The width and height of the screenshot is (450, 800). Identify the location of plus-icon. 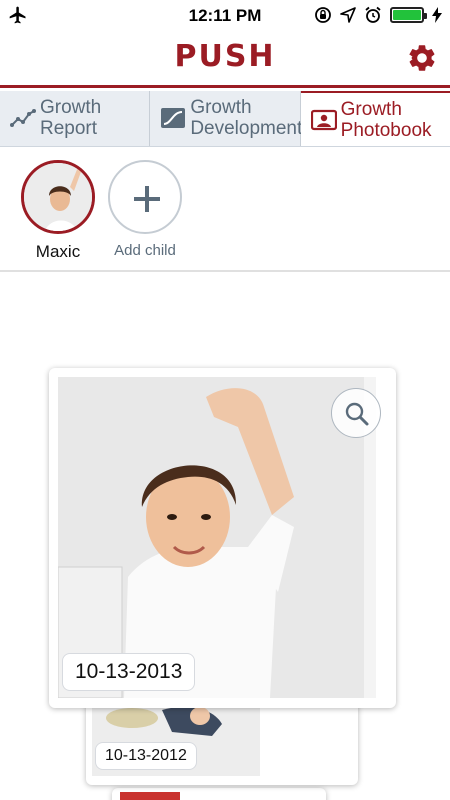
(147, 199).